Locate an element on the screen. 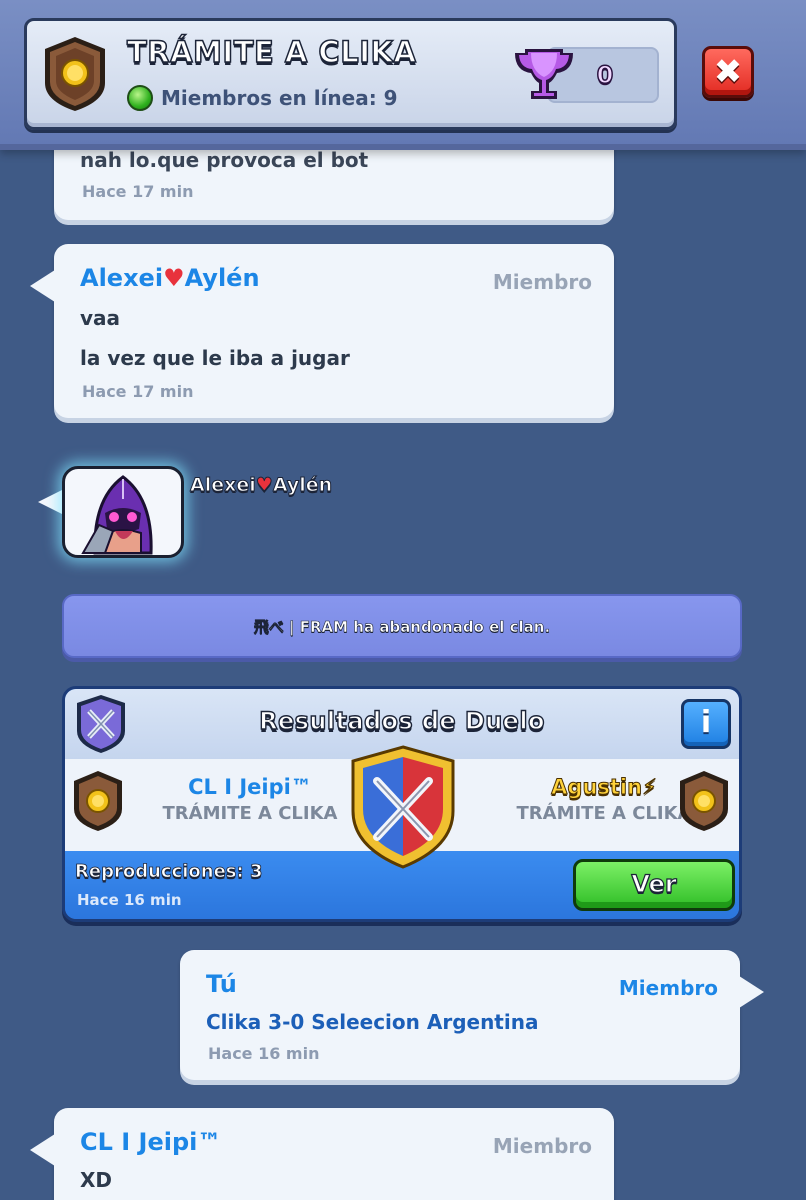 The height and width of the screenshot is (1200, 806). chat-message: CL I Jeipi™ Miembro XD is located at coordinates (322, 1154).